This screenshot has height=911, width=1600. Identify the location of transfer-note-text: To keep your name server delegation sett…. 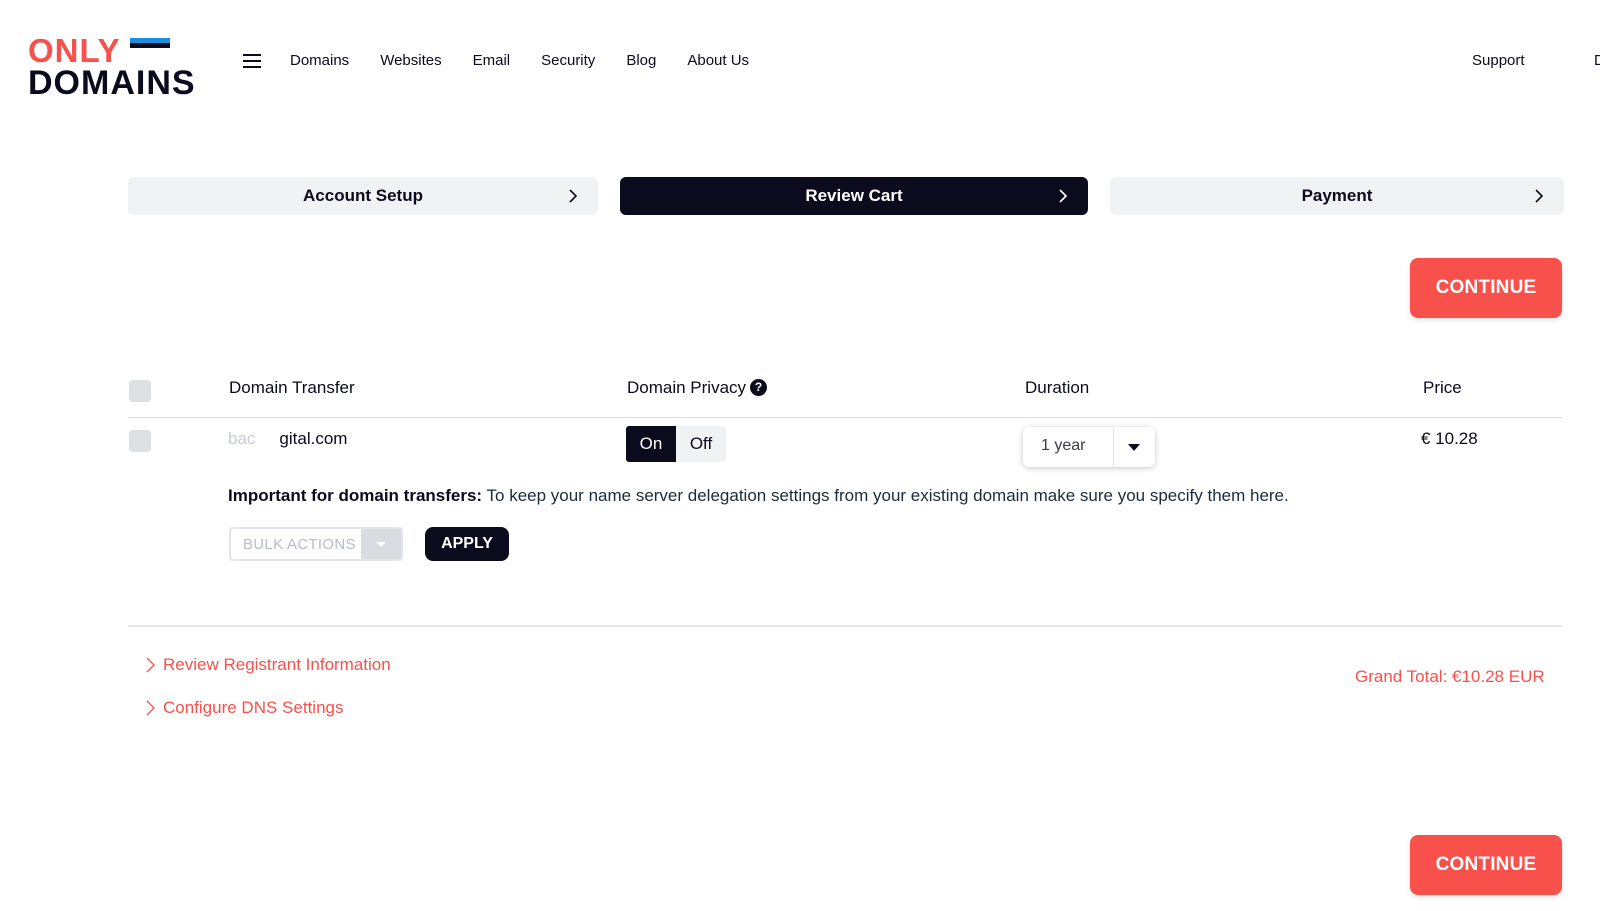
(885, 495).